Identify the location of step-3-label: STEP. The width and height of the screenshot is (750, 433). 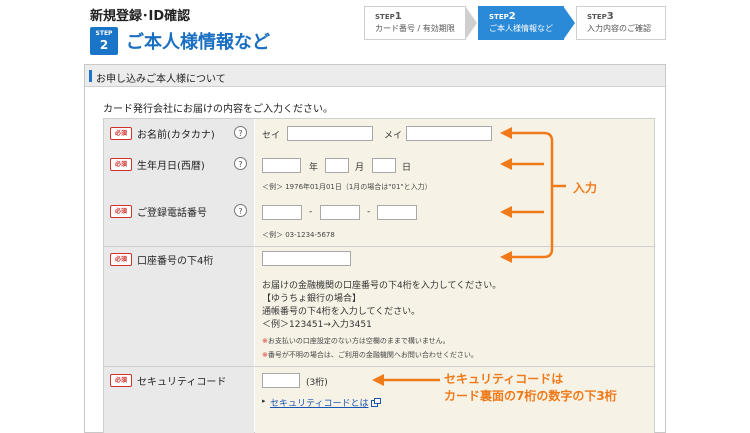
(597, 17).